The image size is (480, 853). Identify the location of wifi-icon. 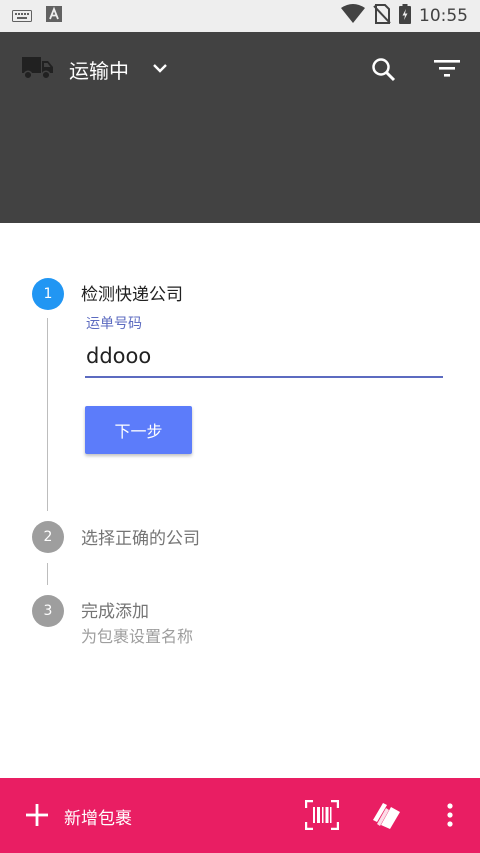
(353, 16).